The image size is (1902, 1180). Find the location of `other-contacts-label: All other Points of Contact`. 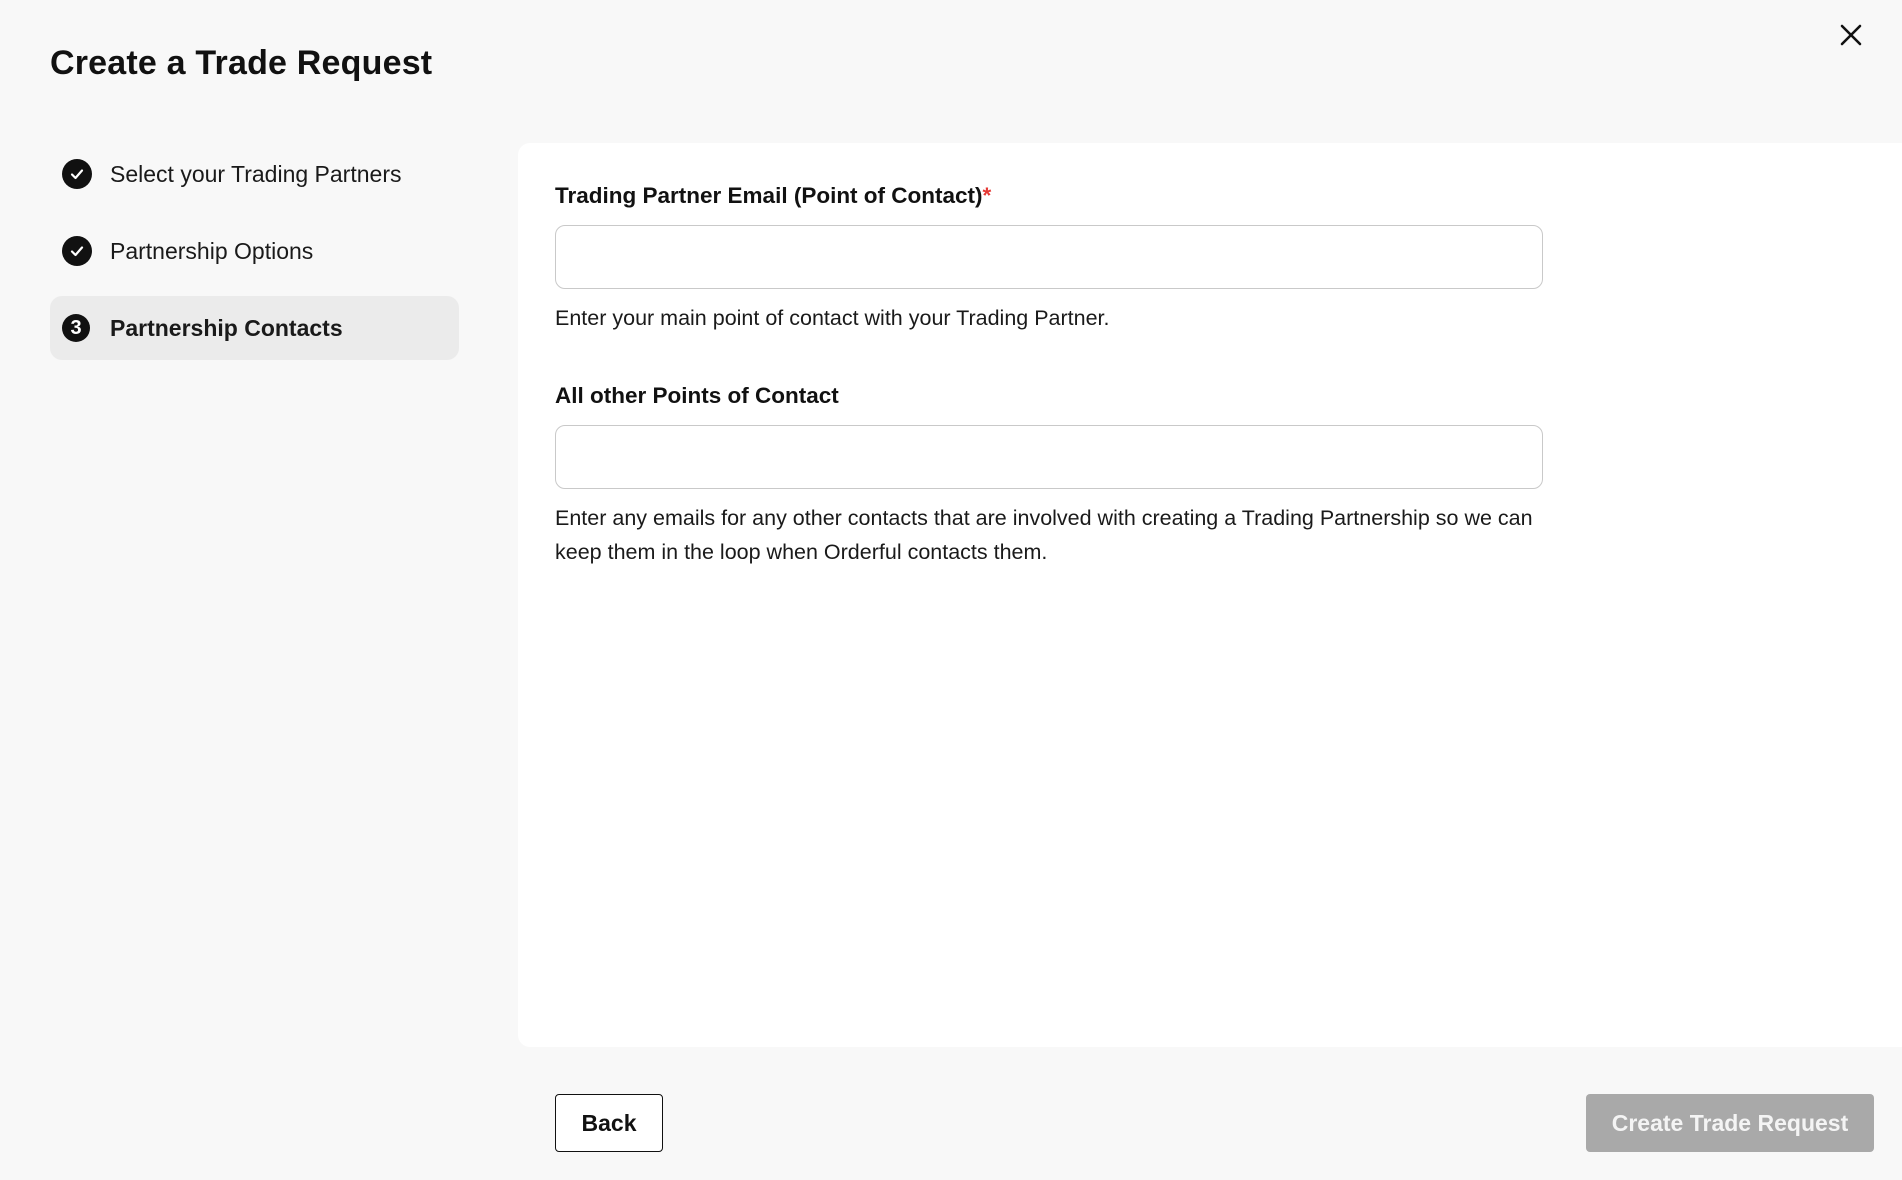

other-contacts-label: All other Points of Contact is located at coordinates (697, 395).